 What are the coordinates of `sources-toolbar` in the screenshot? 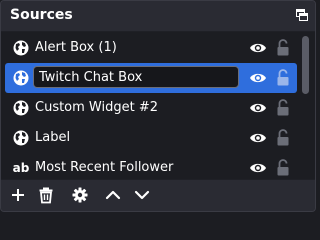 It's located at (158, 195).